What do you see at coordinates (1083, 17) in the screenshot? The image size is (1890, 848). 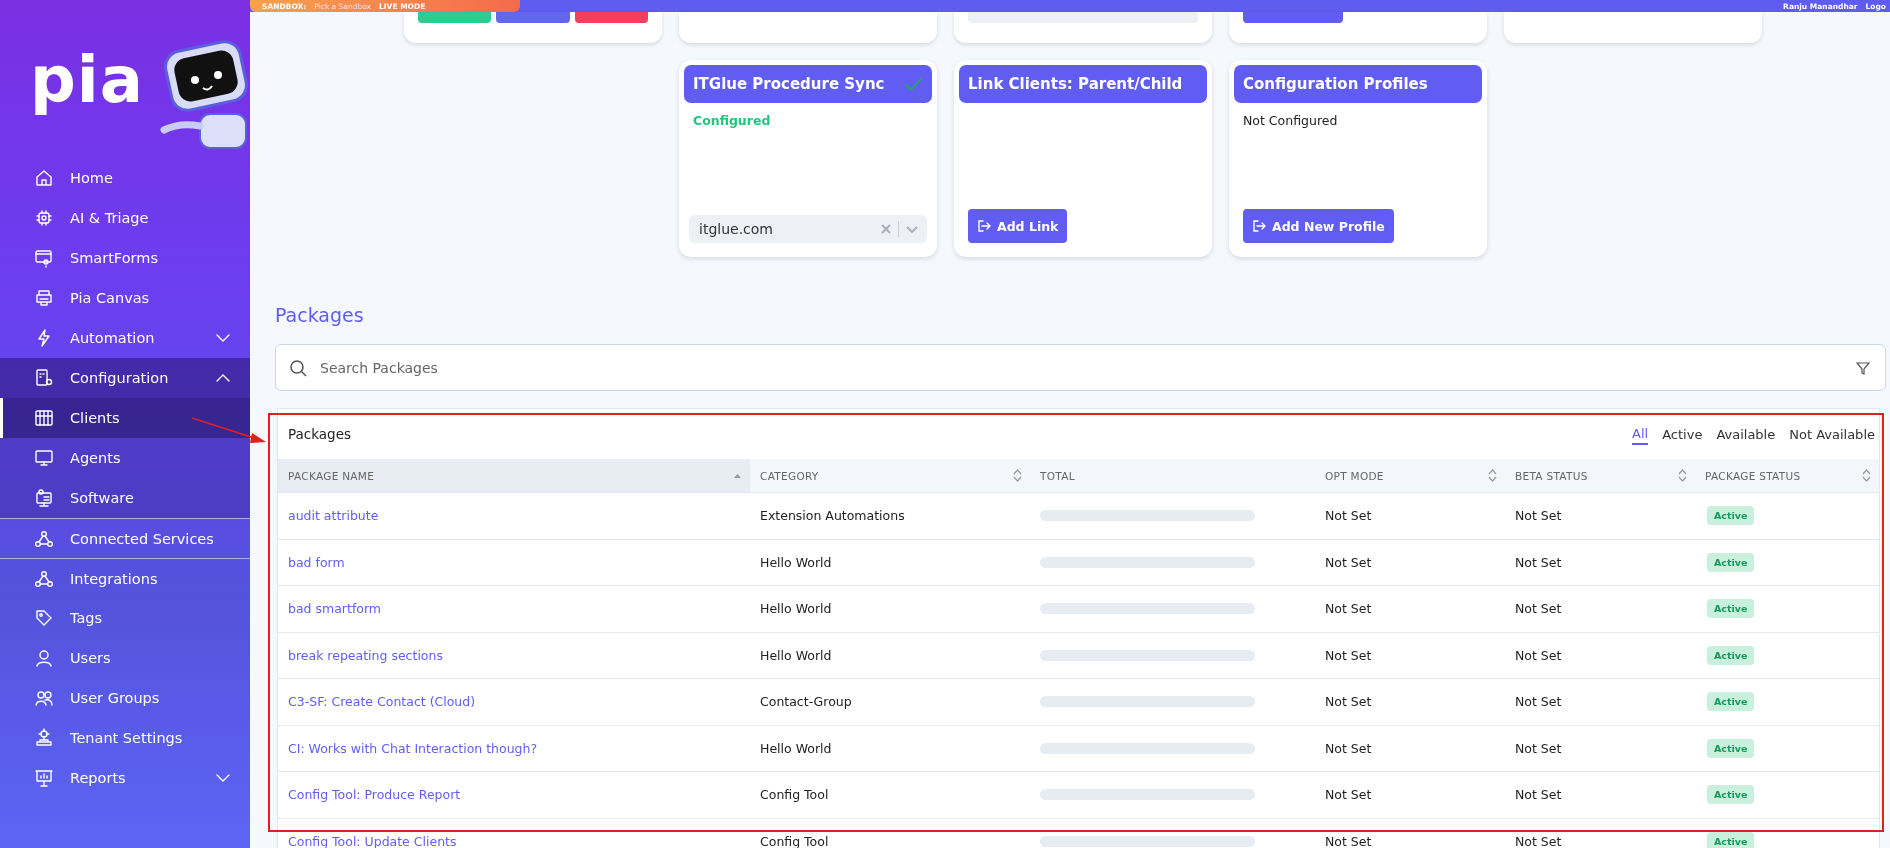 I see `input-field` at bounding box center [1083, 17].